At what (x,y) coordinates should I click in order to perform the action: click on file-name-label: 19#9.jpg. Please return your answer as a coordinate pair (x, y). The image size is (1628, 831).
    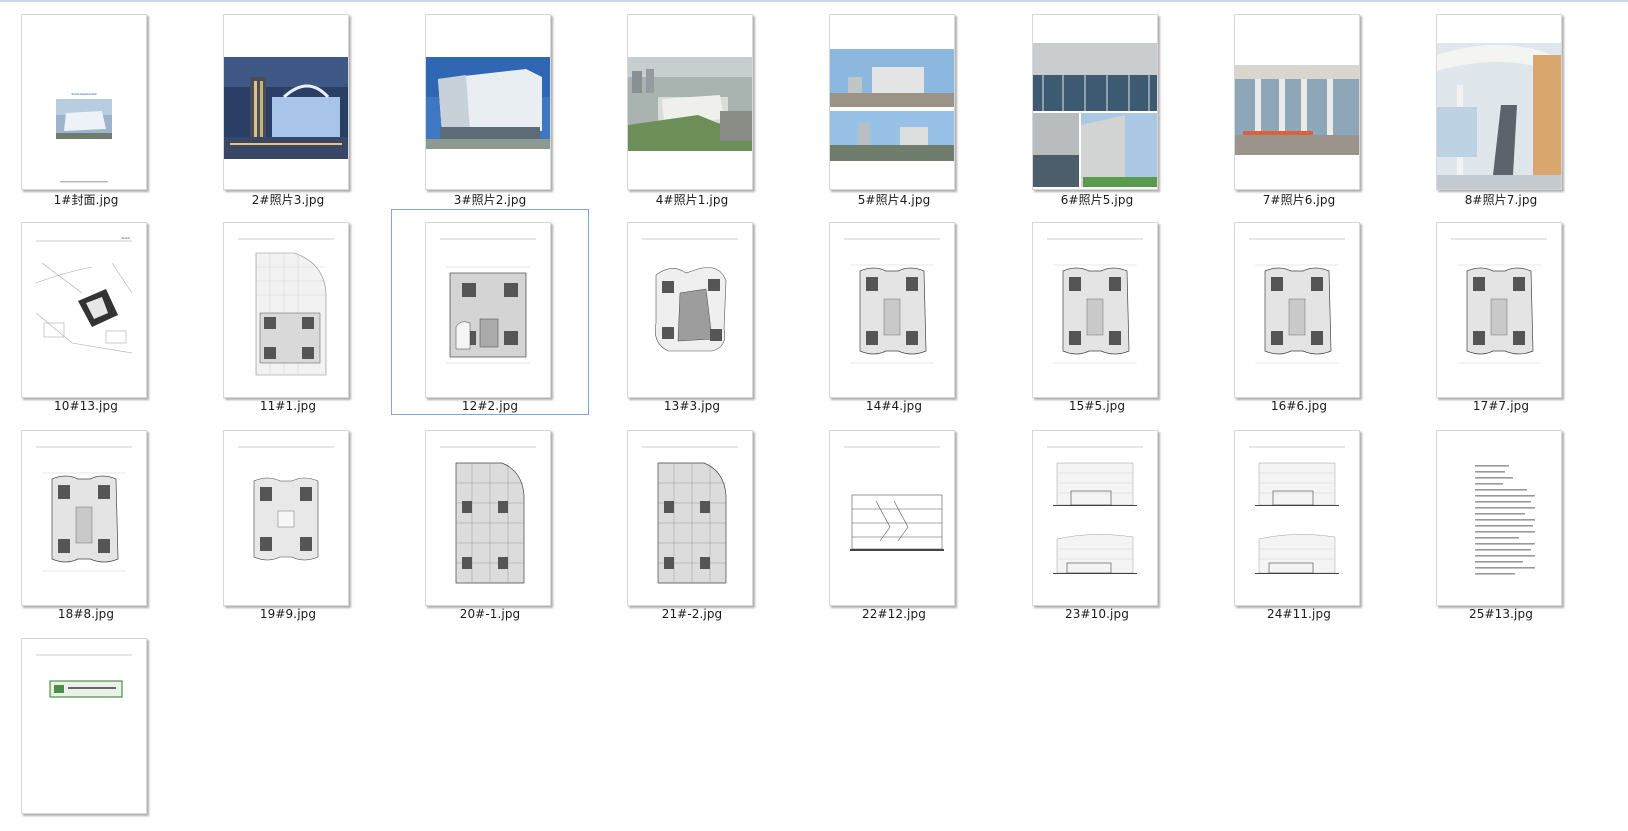
    Looking at the image, I should click on (288, 614).